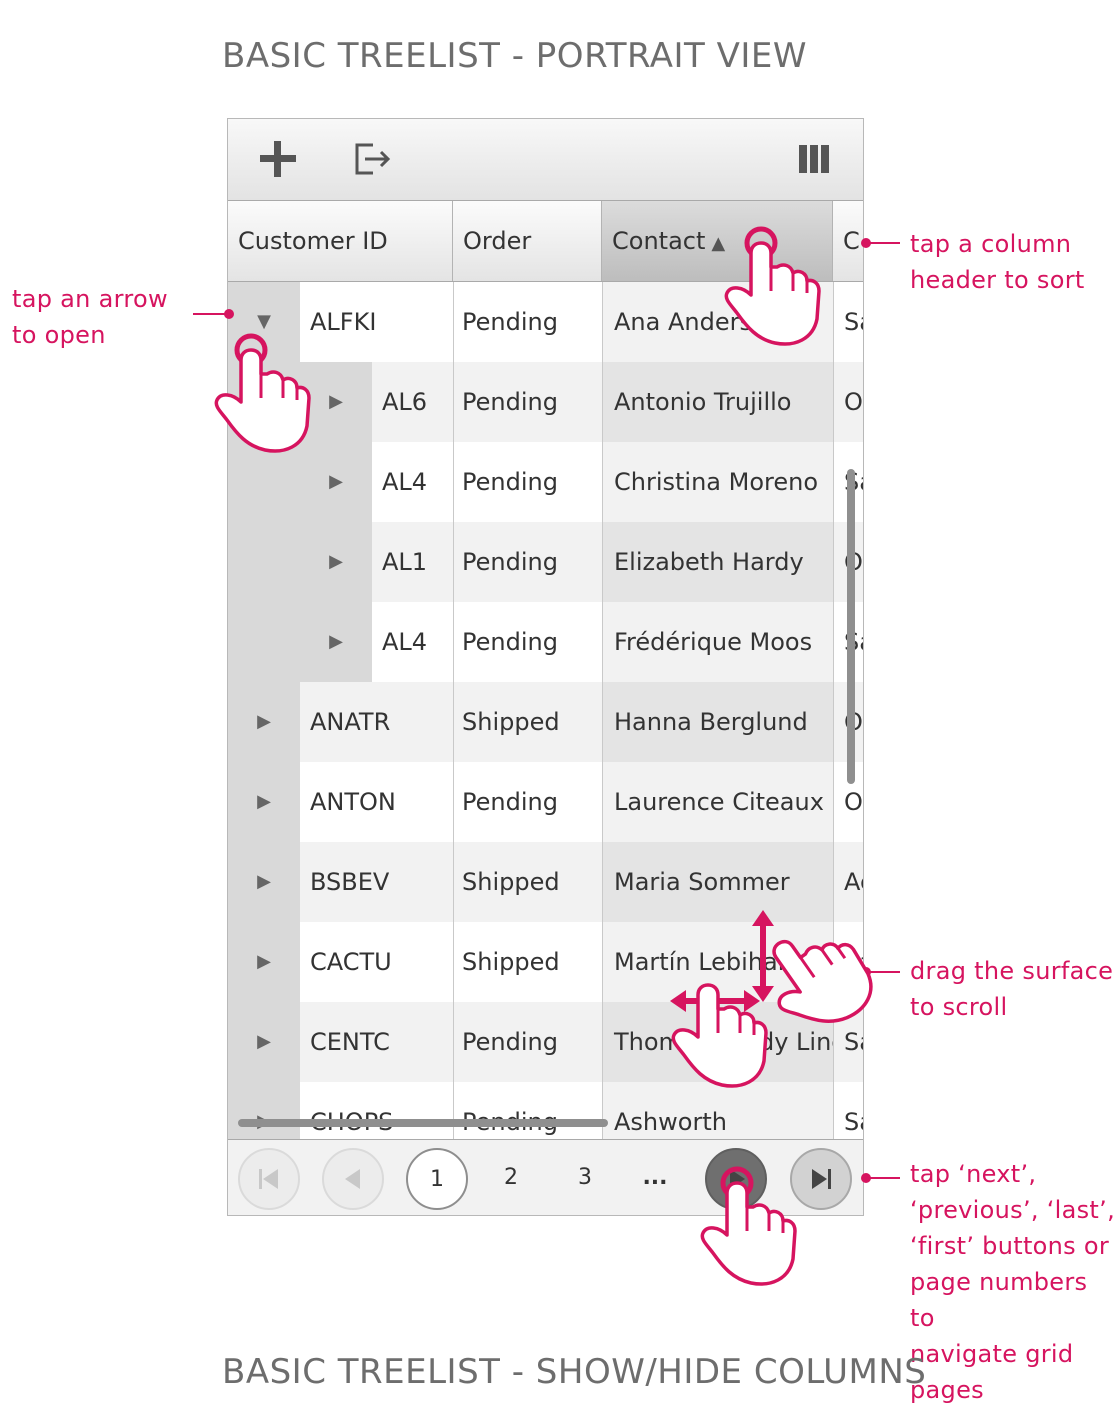  What do you see at coordinates (1013, 1210) in the screenshot?
I see `annotation-text: ‘previous’, ‘last’,` at bounding box center [1013, 1210].